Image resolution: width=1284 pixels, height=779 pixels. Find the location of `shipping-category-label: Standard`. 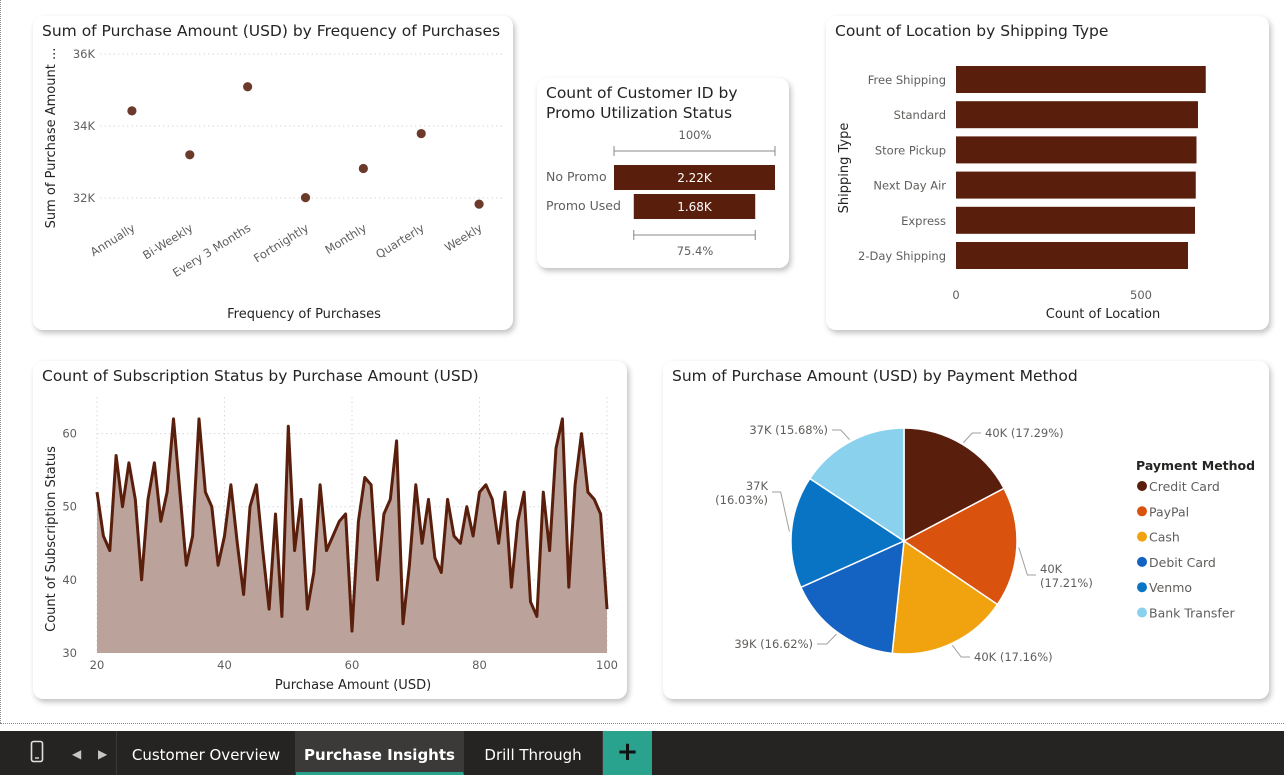

shipping-category-label: Standard is located at coordinates (920, 115).